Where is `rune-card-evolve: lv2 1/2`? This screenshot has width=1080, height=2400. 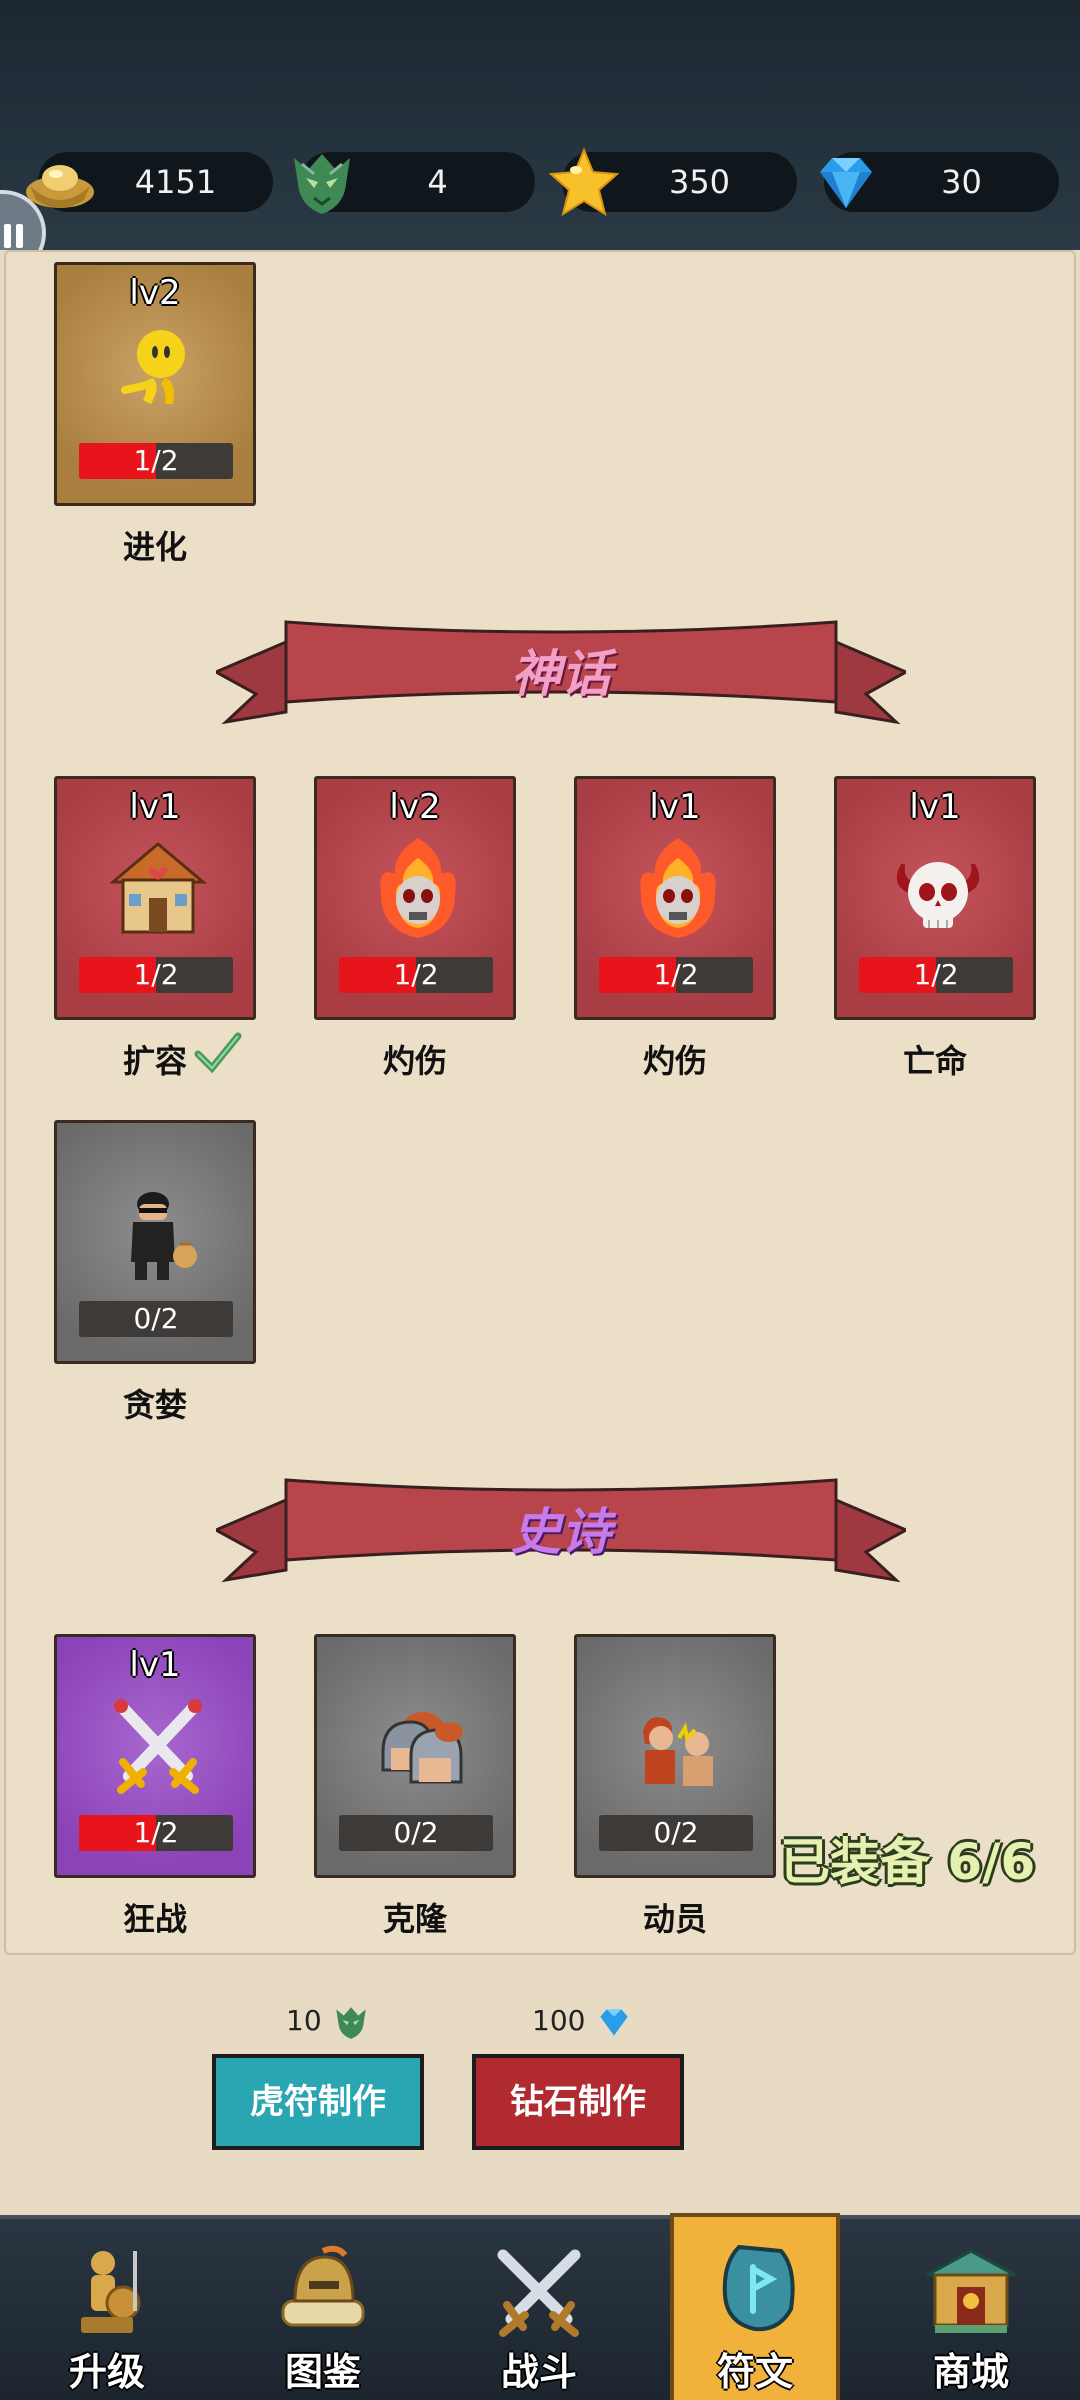 rune-card-evolve: lv2 1/2 is located at coordinates (155, 384).